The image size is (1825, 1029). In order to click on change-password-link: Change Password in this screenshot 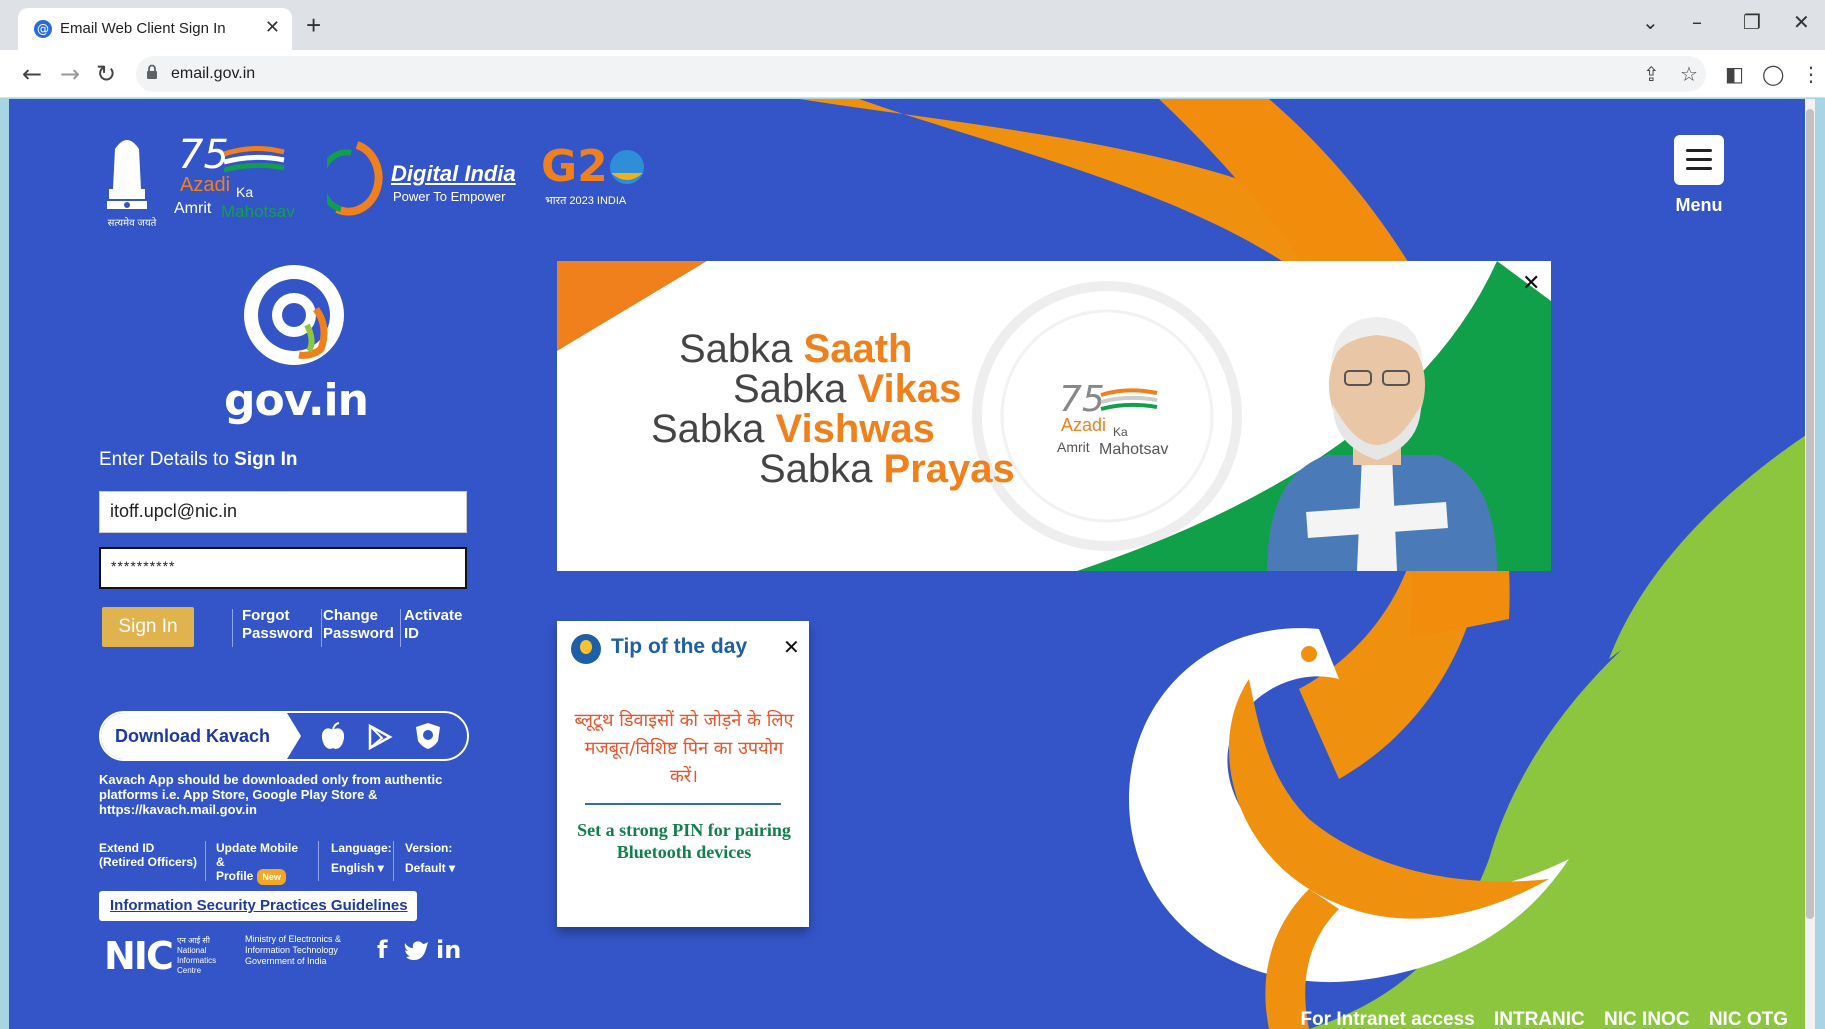, I will do `click(358, 625)`.